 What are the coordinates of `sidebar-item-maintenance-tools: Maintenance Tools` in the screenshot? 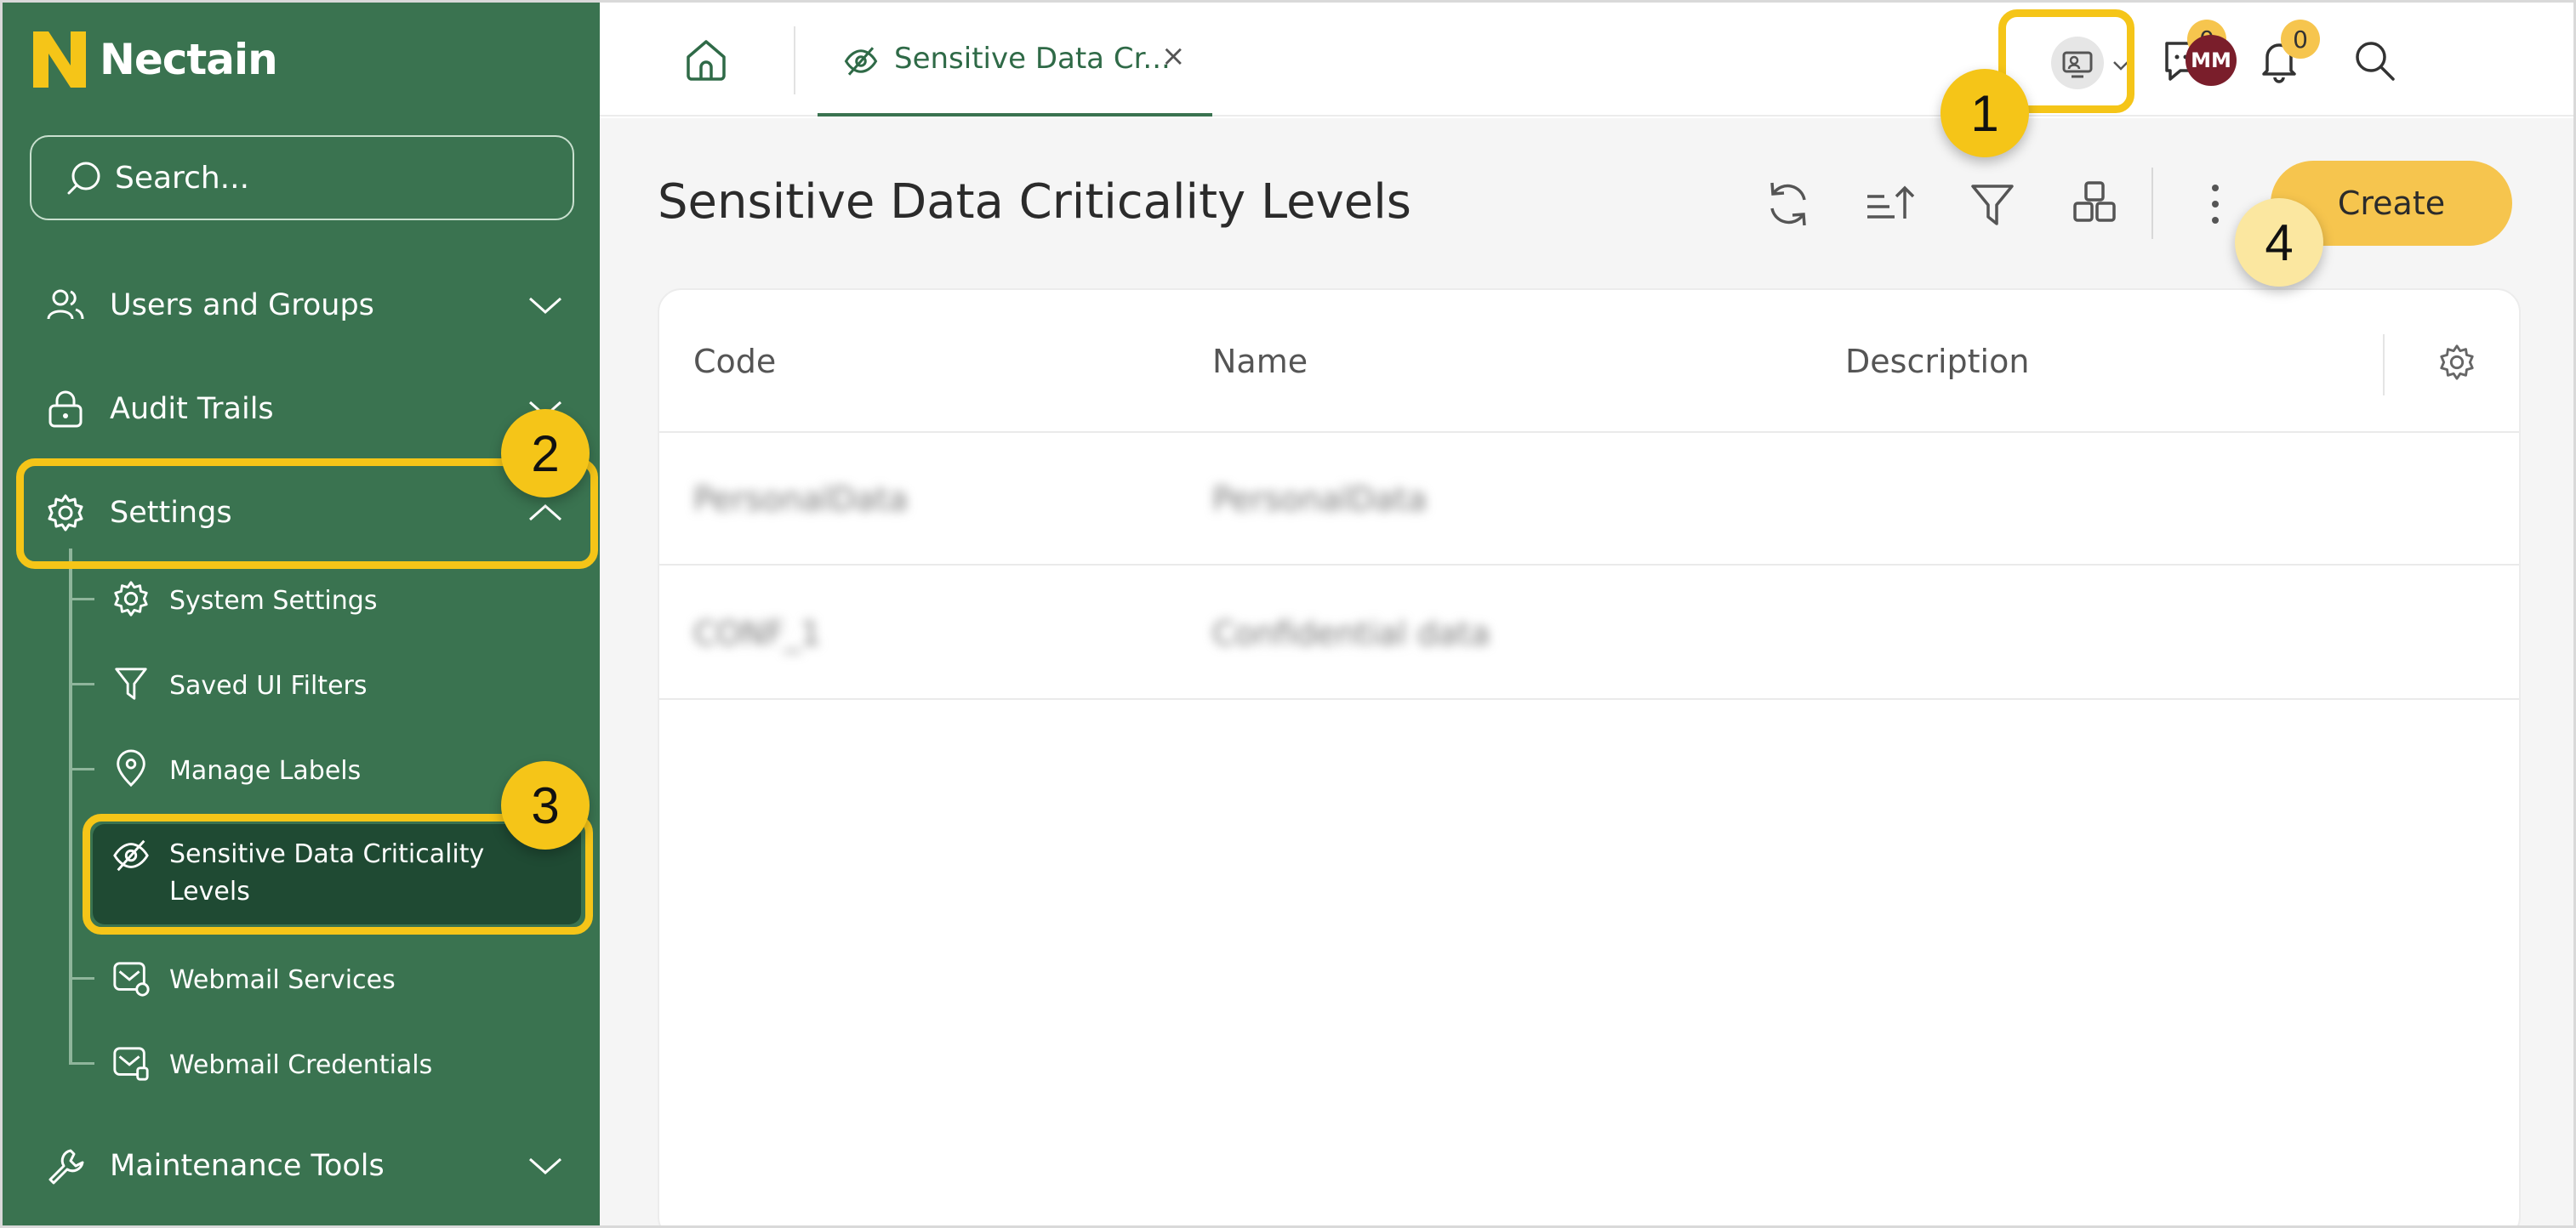 It's located at (302, 1165).